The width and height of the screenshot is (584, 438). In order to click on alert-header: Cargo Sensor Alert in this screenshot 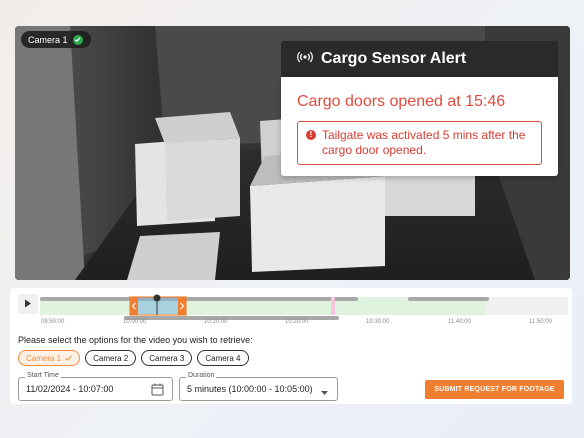, I will do `click(419, 59)`.